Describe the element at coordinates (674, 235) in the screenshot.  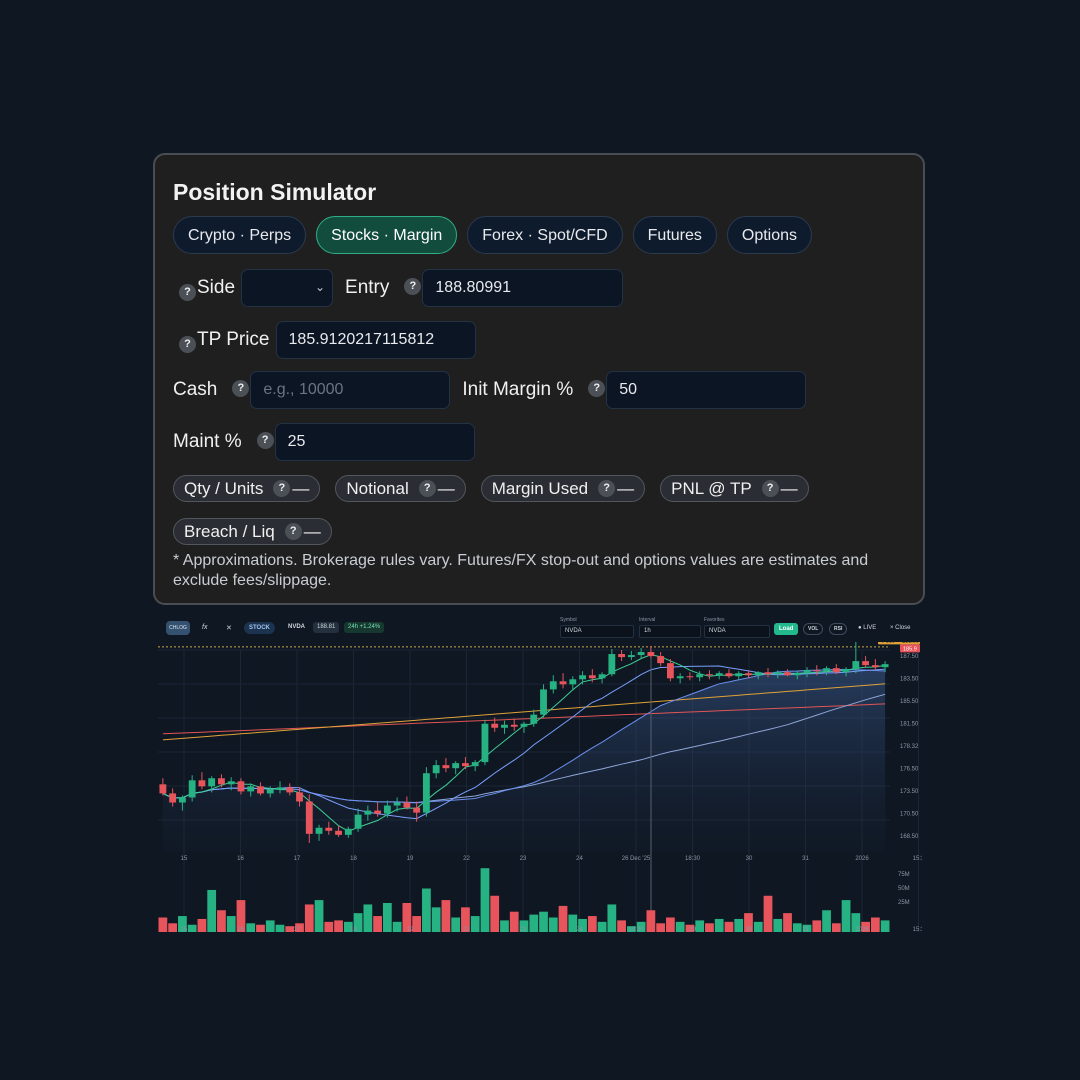
I see `tab-futures: Futures` at that location.